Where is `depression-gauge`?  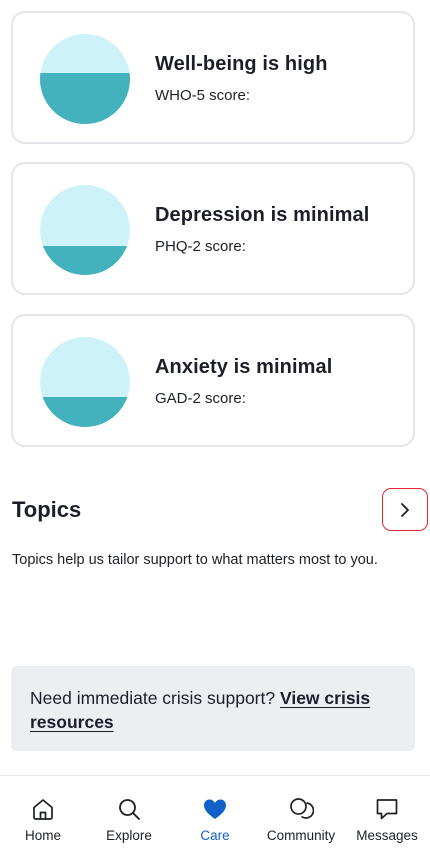
depression-gauge is located at coordinates (85, 230).